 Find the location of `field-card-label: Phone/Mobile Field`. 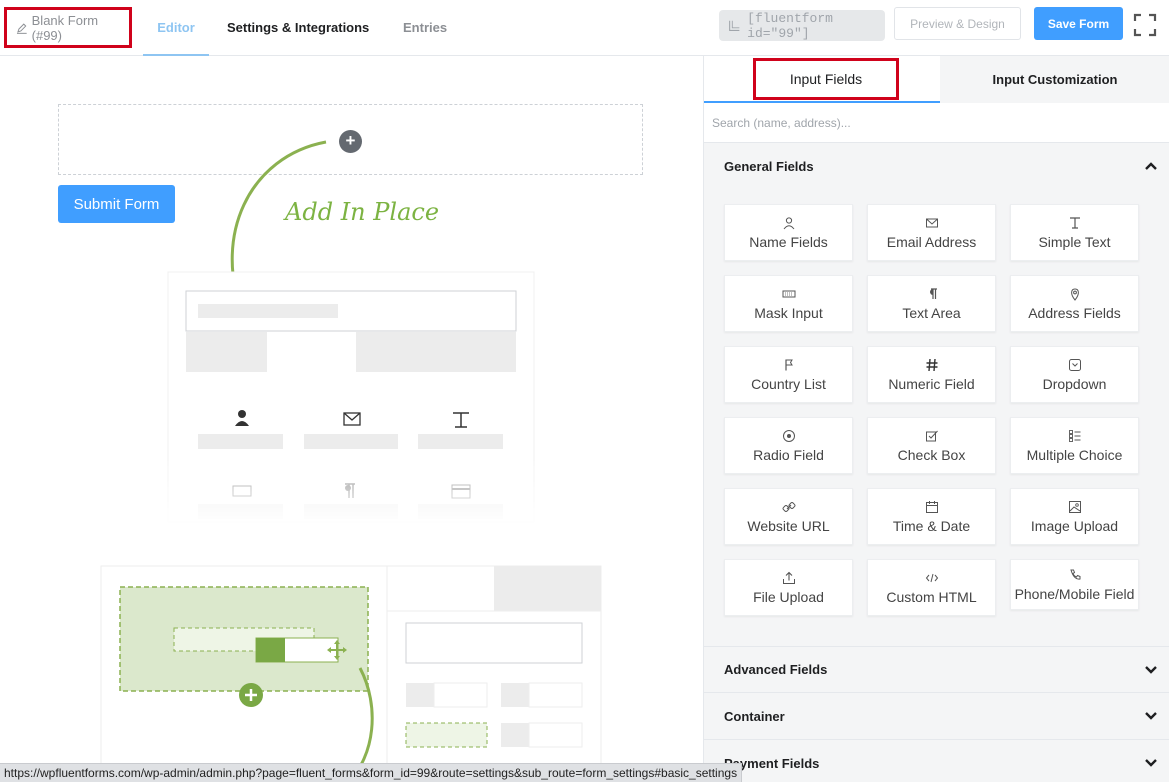

field-card-label: Phone/Mobile Field is located at coordinates (1074, 593).